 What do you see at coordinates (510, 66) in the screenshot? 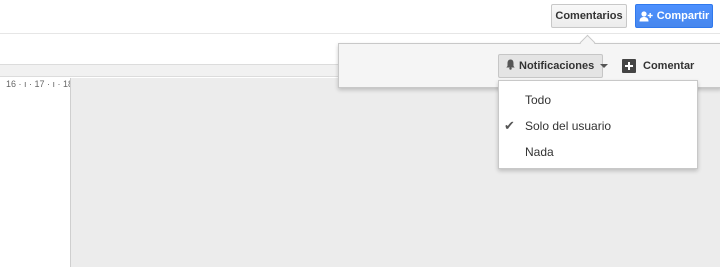
I see `bell-icon` at bounding box center [510, 66].